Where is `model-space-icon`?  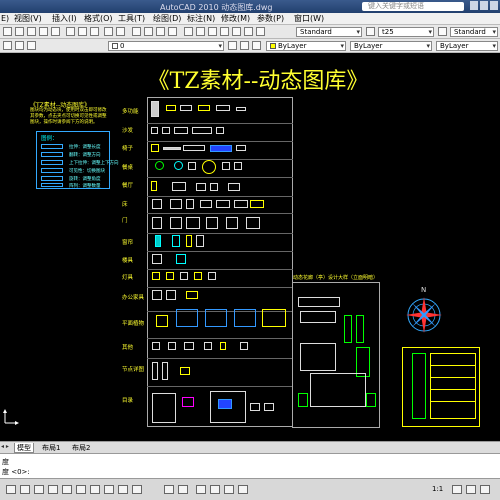
model-space-icon is located at coordinates (169, 489).